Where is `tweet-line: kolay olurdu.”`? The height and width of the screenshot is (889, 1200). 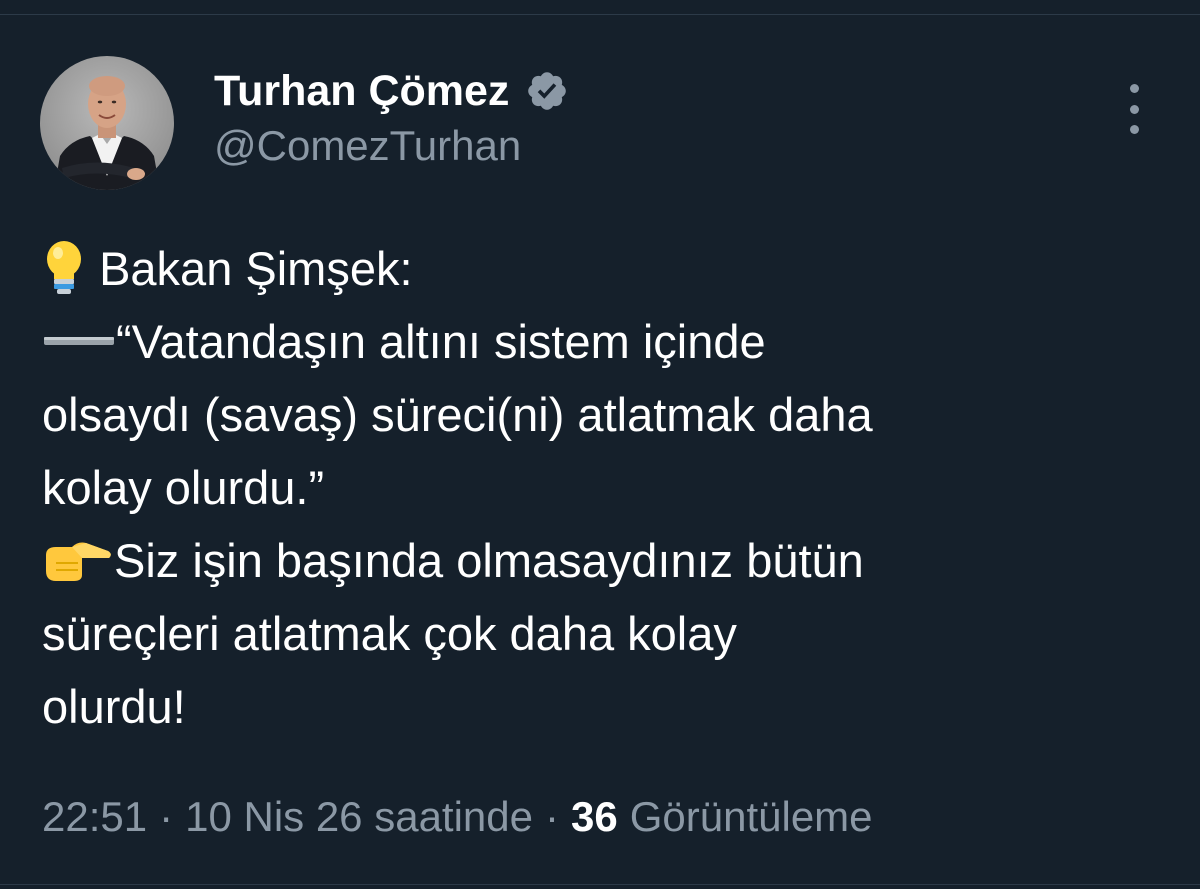 tweet-line: kolay olurdu.” is located at coordinates (602, 487).